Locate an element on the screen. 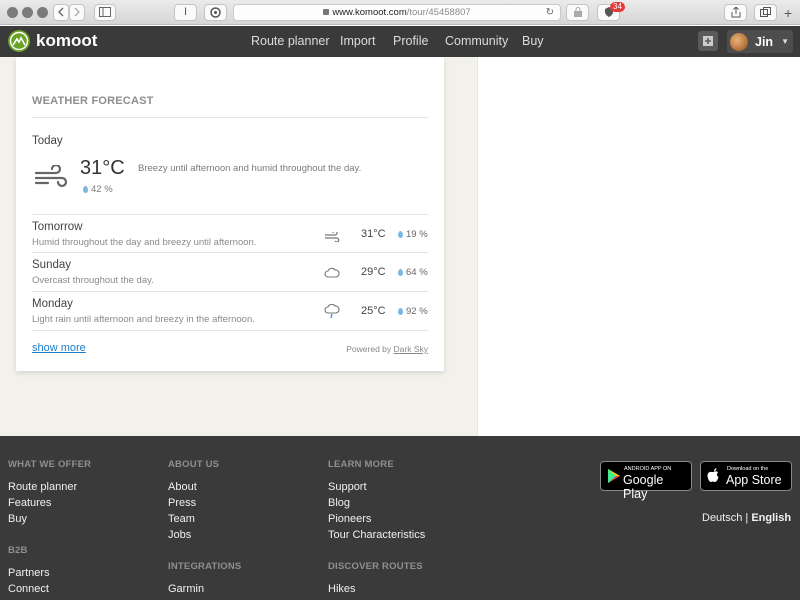 The image size is (800, 600). user-name: Jin is located at coordinates (764, 41).